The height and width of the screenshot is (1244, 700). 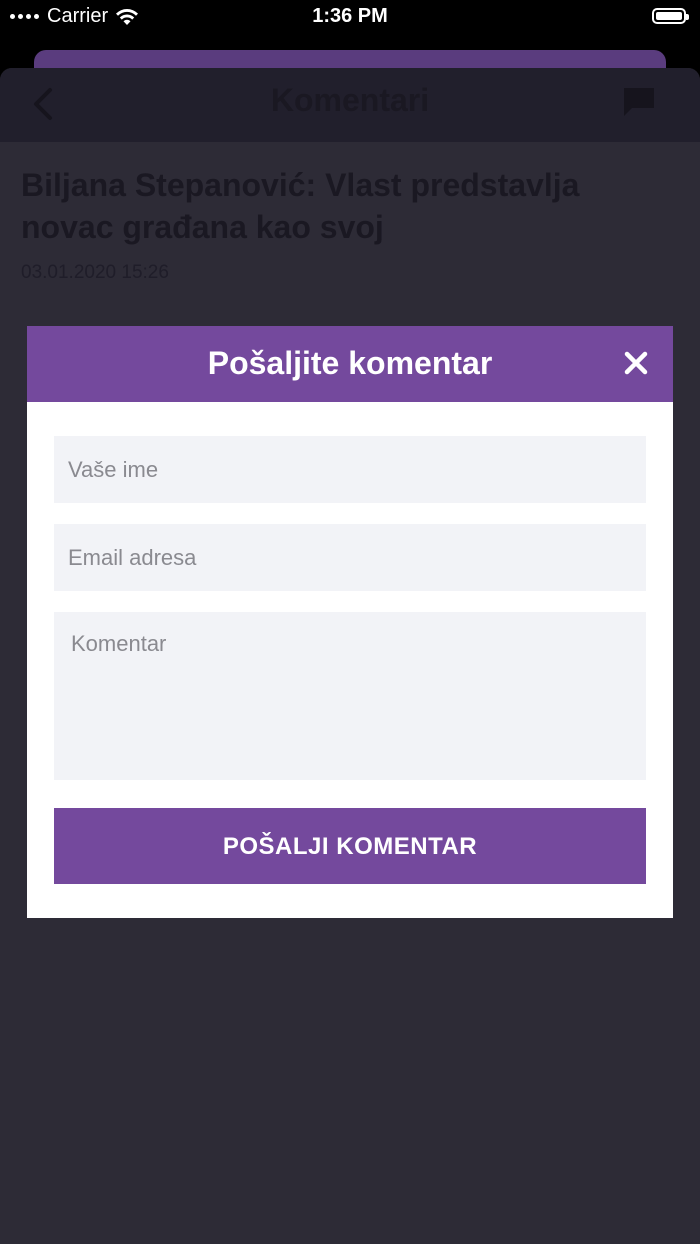 I want to click on status-time: 1:36 PM, so click(x=350, y=16).